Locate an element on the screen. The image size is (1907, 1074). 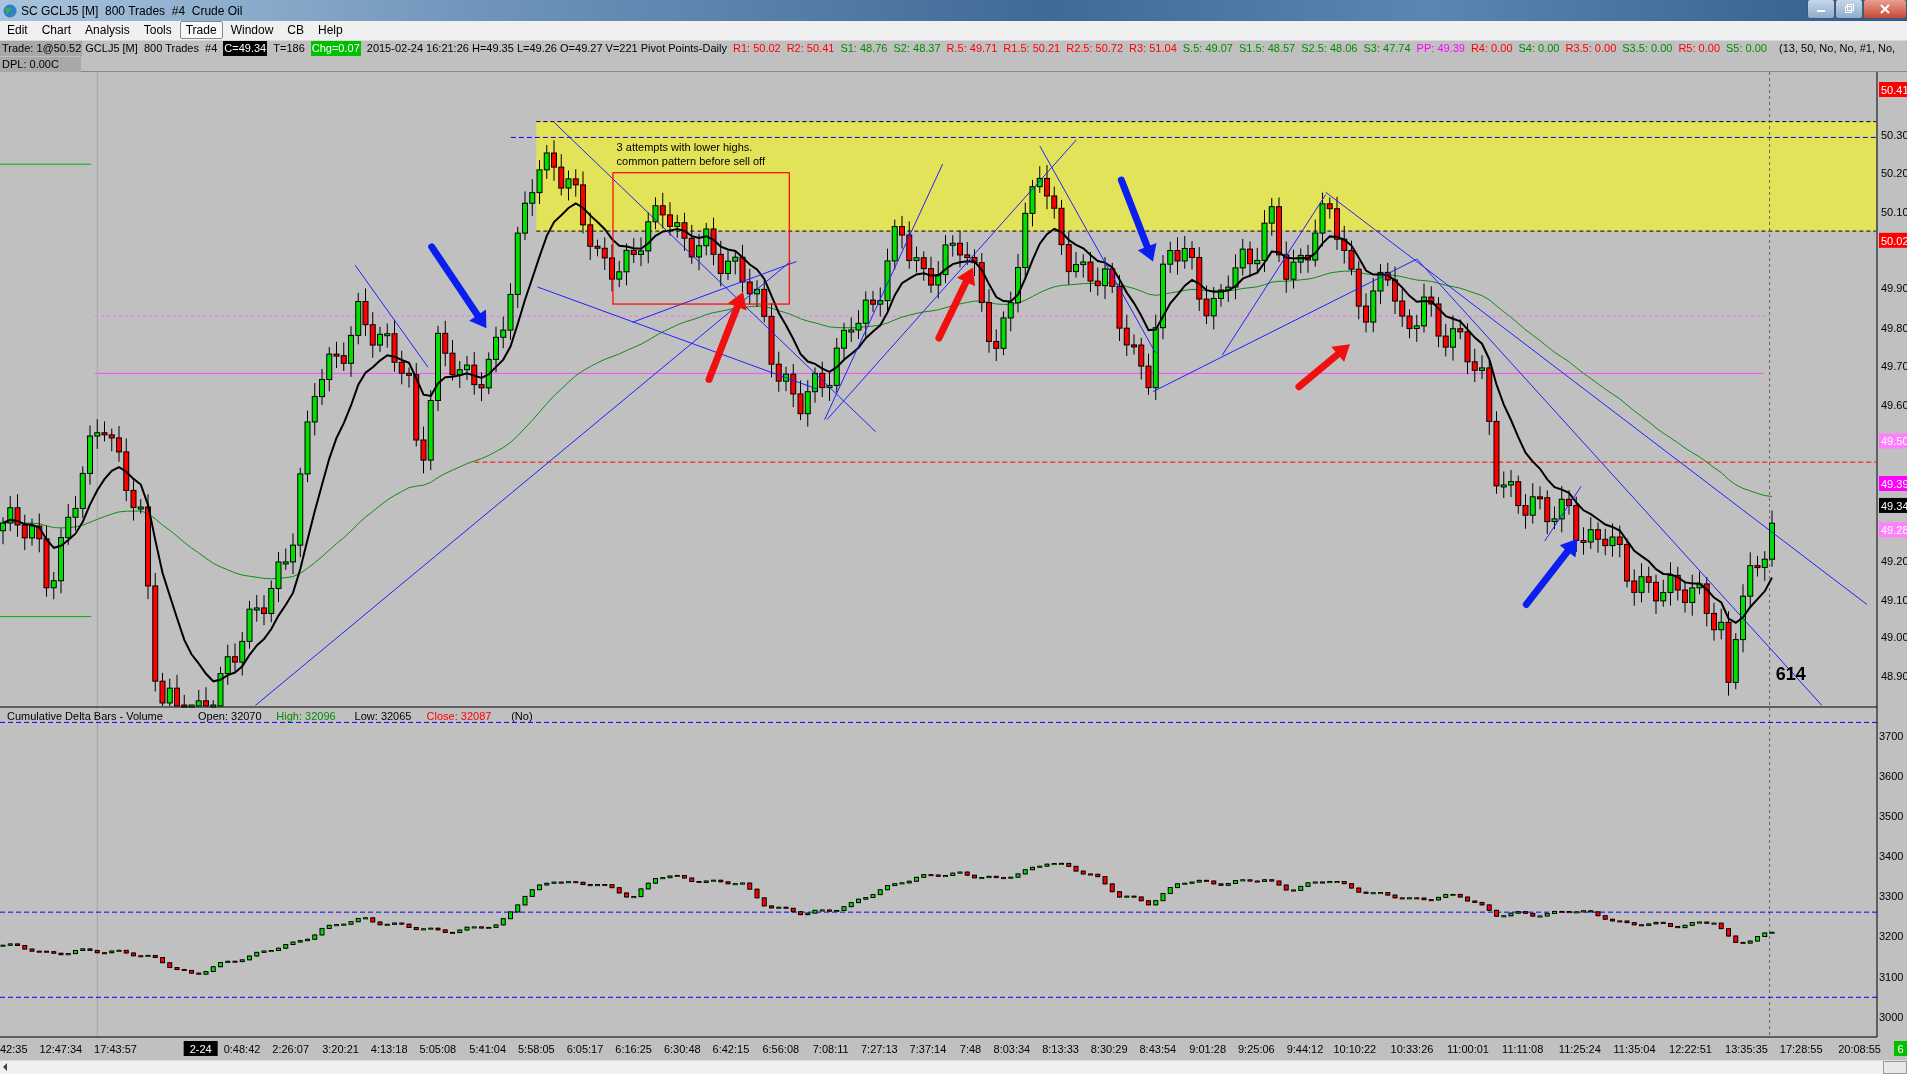
quote-text: GCLJ5 [M] 800 Trades #4 is located at coordinates (151, 48).